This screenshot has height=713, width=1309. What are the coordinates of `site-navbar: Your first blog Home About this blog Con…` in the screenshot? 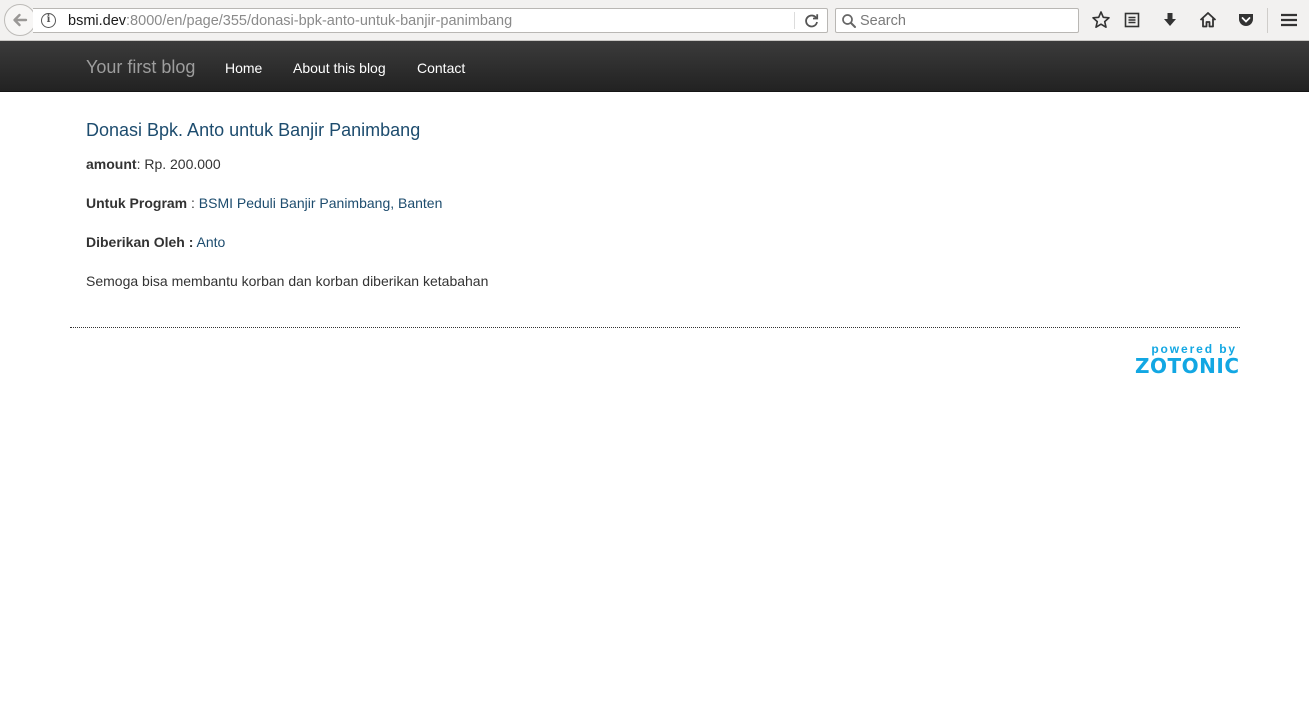 It's located at (654, 66).